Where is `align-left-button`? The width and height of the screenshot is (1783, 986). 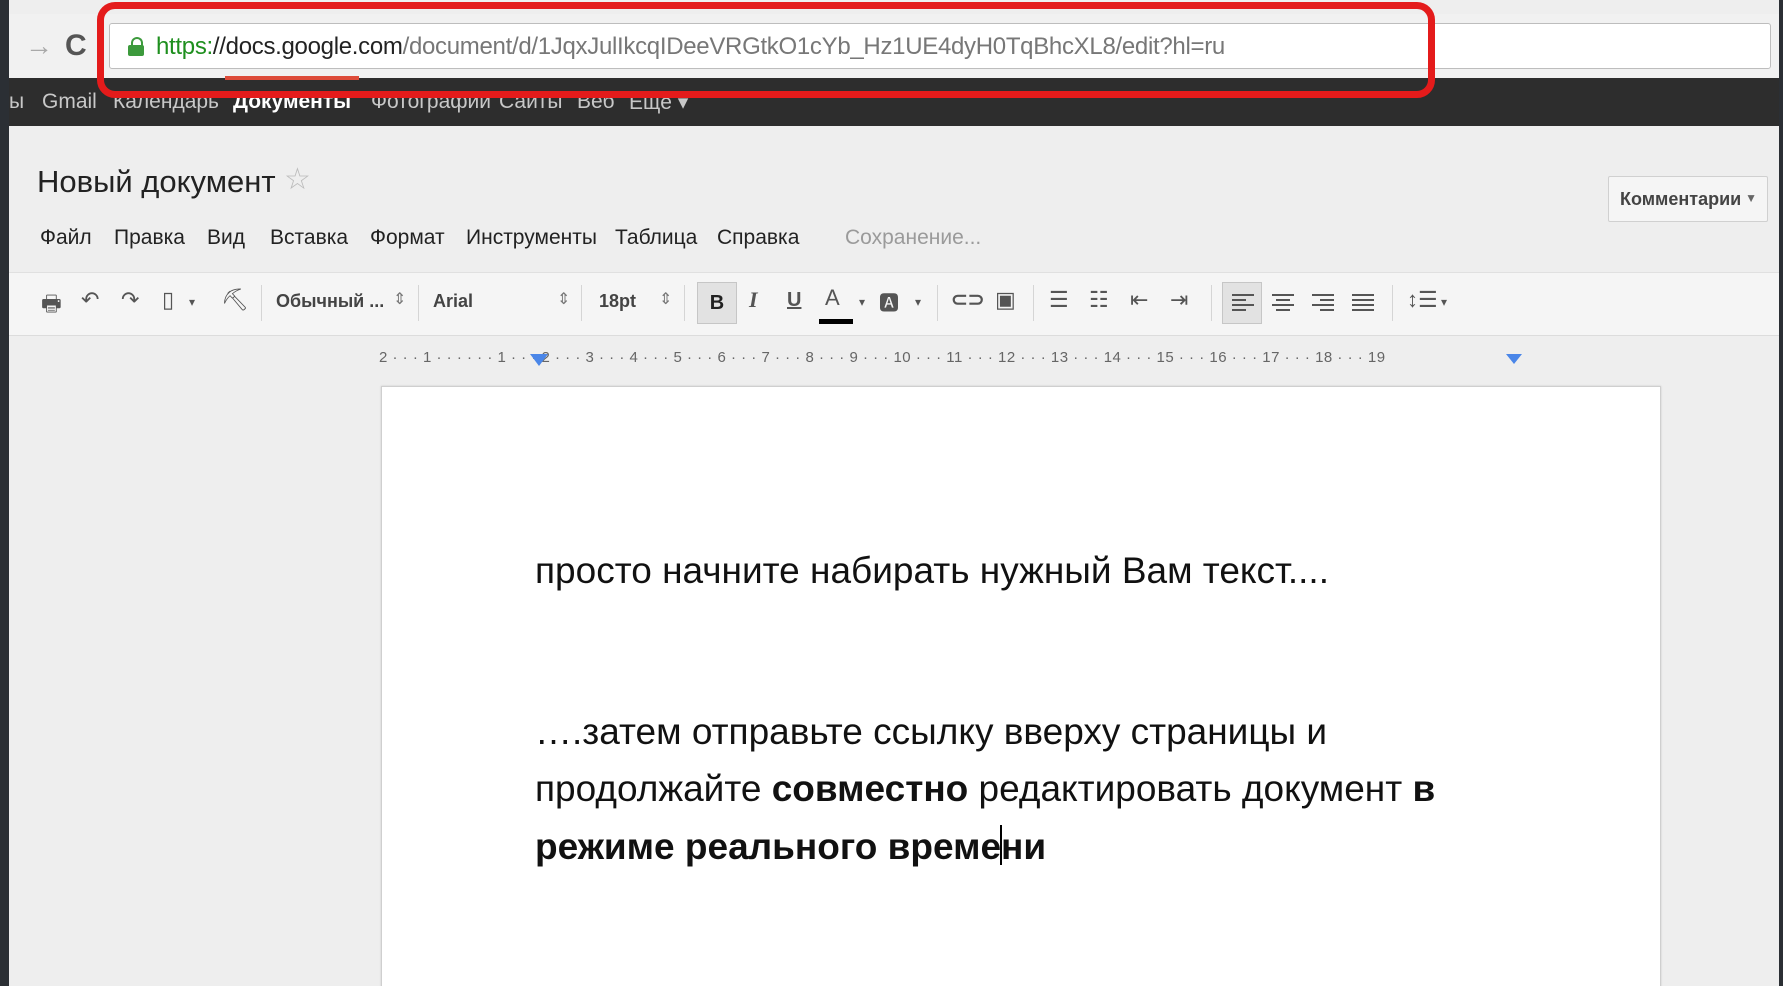 align-left-button is located at coordinates (1242, 303).